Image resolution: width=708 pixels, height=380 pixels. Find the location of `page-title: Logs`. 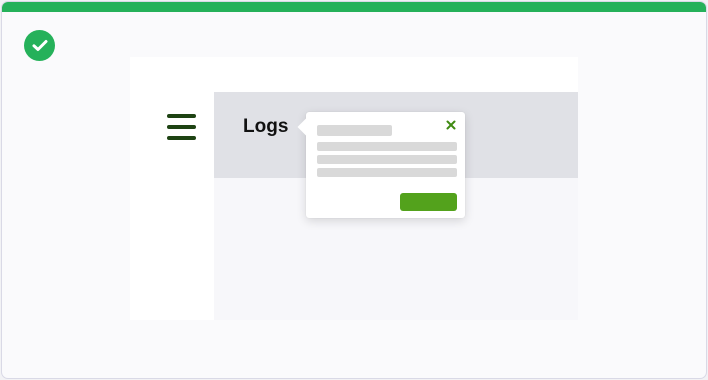

page-title: Logs is located at coordinates (266, 126).